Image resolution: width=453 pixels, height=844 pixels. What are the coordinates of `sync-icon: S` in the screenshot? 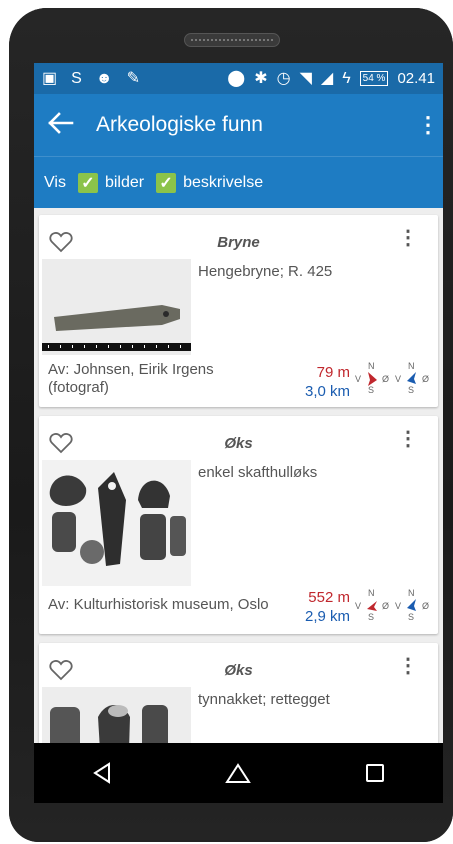 It's located at (76, 78).